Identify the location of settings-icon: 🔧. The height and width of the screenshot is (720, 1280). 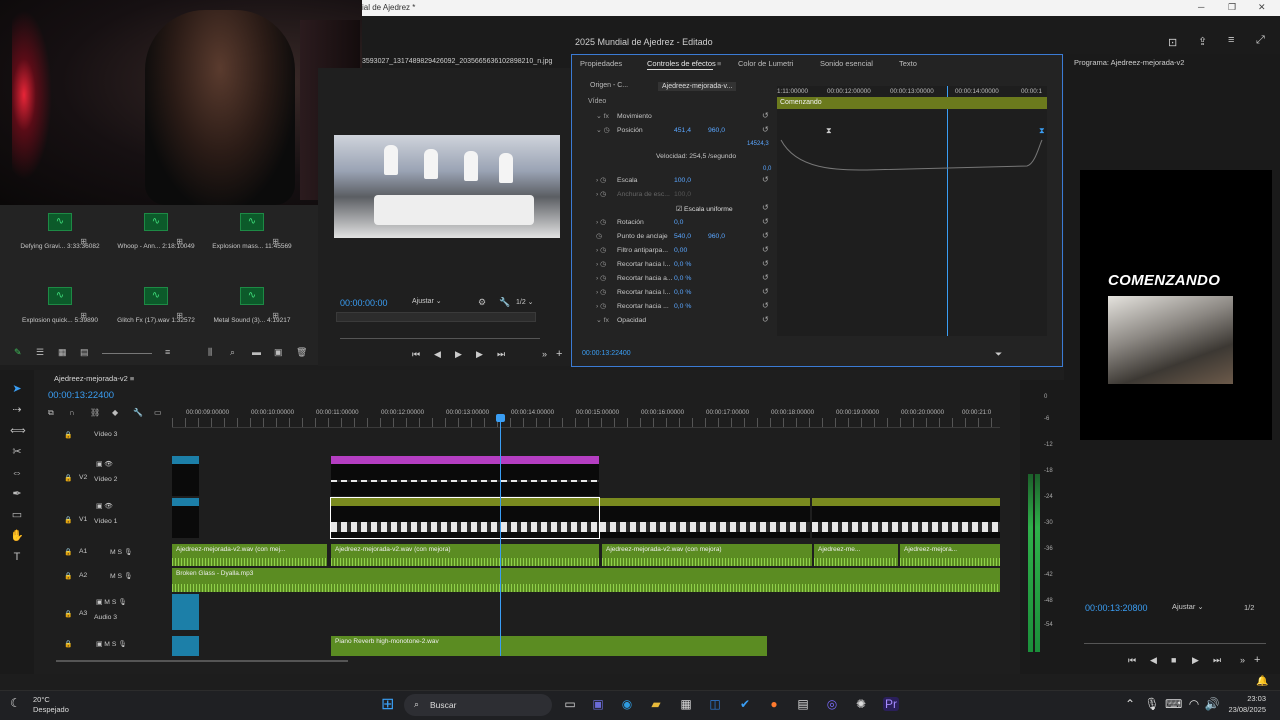
(138, 412).